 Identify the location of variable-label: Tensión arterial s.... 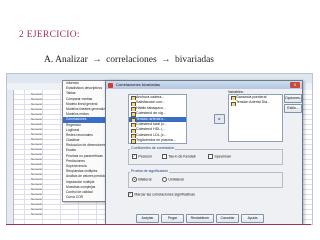
(151, 118).